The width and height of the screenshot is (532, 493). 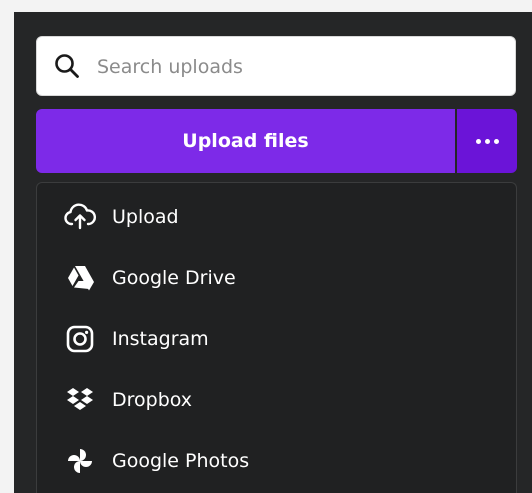 What do you see at coordinates (276, 278) in the screenshot?
I see `menu-item-google-drive: Google Drive` at bounding box center [276, 278].